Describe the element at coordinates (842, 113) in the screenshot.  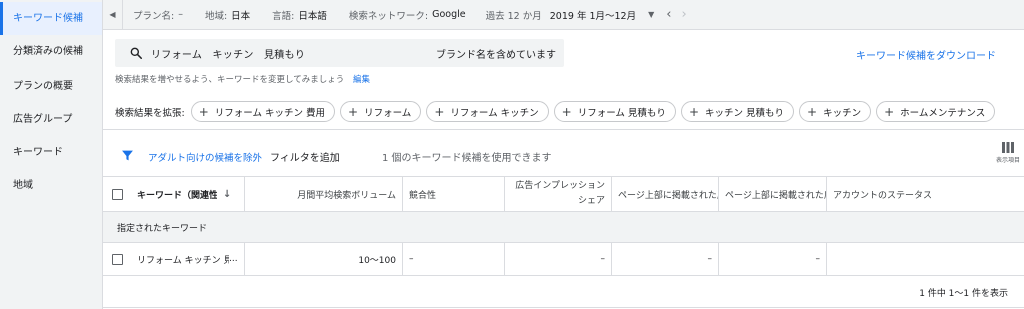
I see `chip-label: キッチン` at that location.